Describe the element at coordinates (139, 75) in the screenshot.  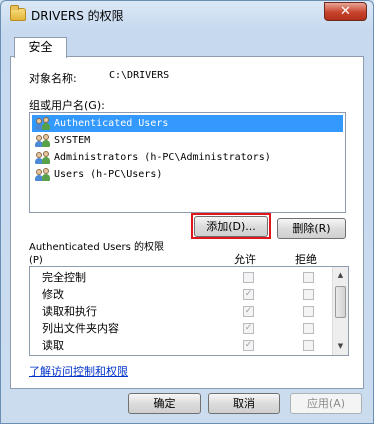
I see `object-name-value: C:\DRIVERS` at that location.